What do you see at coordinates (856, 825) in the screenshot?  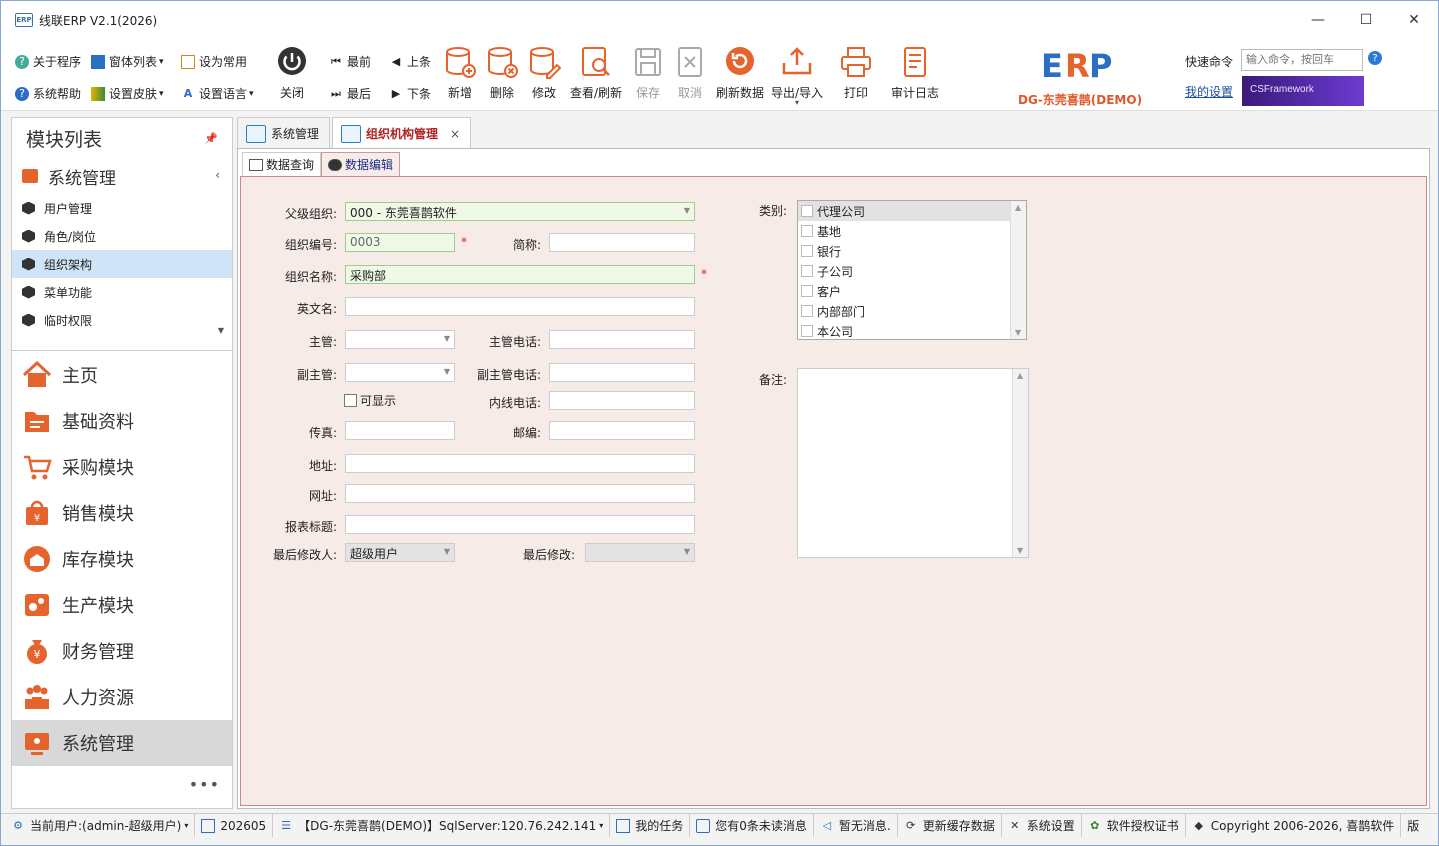 I see `status-notice: ◁ 暂无消息.` at bounding box center [856, 825].